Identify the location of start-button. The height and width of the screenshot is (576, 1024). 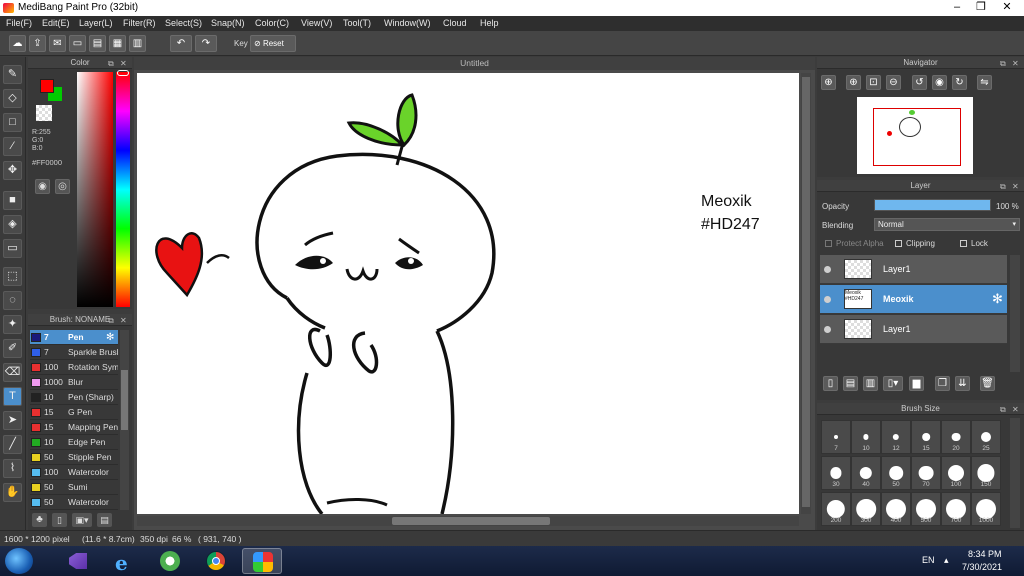
(19, 561).